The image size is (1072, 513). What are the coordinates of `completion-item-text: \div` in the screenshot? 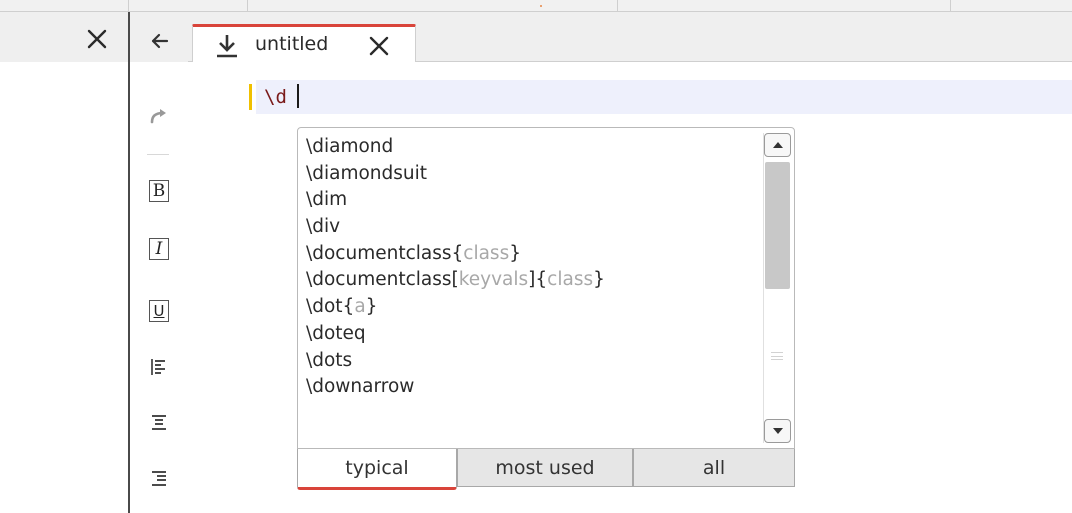 It's located at (323, 227).